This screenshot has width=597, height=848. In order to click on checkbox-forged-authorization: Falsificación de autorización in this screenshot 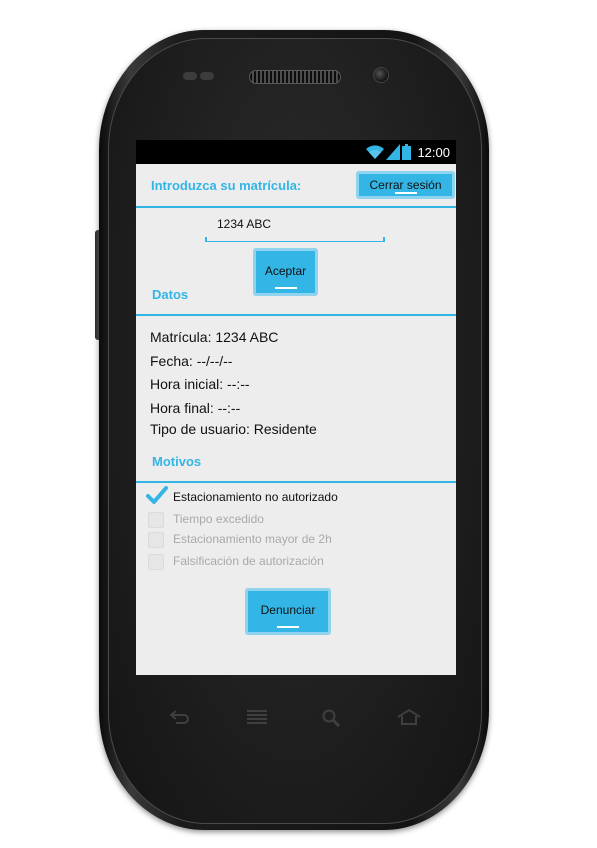, I will do `click(296, 562)`.